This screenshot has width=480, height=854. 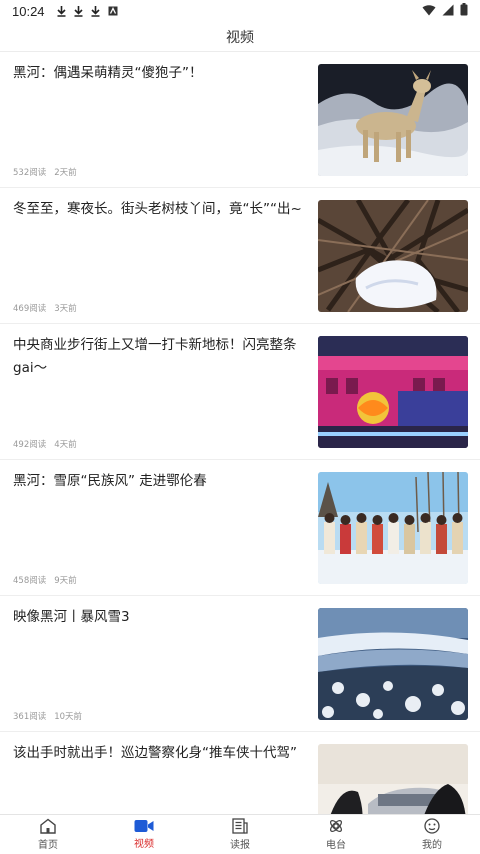 I want to click on video-meta: 361阅读 10天前, so click(x=47, y=716).